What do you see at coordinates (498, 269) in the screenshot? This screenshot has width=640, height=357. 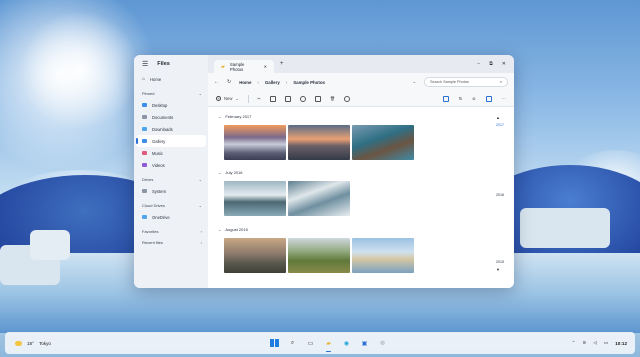 I see `scroll-down-arrow-icon: ▼` at bounding box center [498, 269].